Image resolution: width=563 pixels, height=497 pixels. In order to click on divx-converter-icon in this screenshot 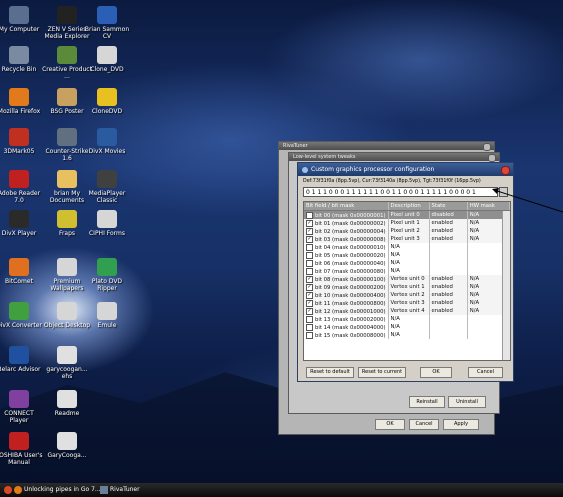, I will do `click(19, 311)`.